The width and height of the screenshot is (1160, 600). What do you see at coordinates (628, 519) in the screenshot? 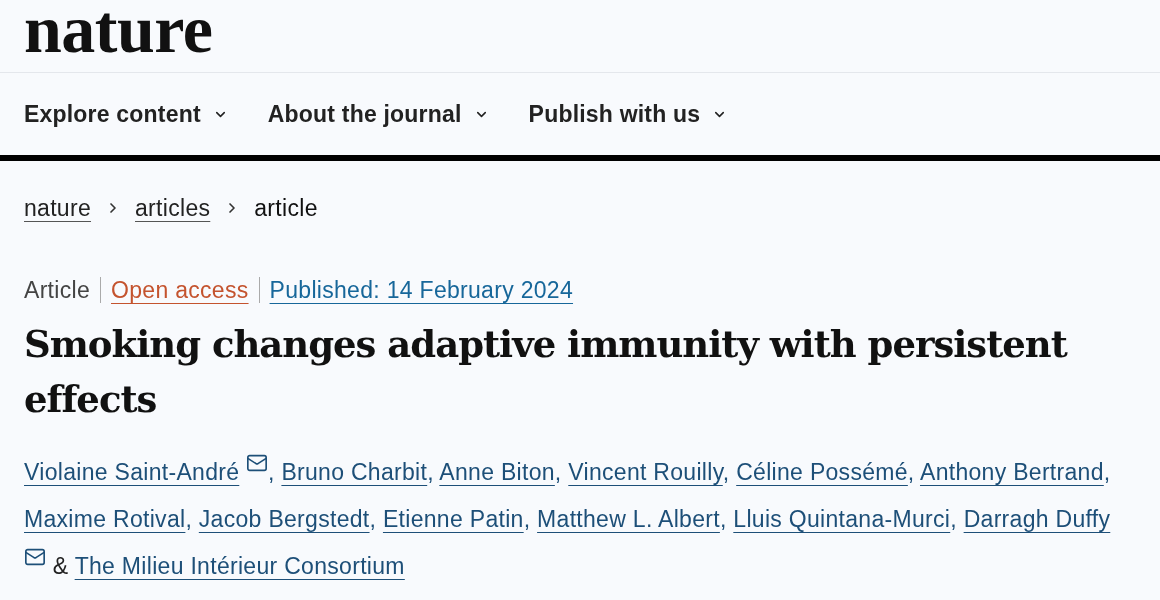
I see `author-link: Matthew L. Albert` at bounding box center [628, 519].